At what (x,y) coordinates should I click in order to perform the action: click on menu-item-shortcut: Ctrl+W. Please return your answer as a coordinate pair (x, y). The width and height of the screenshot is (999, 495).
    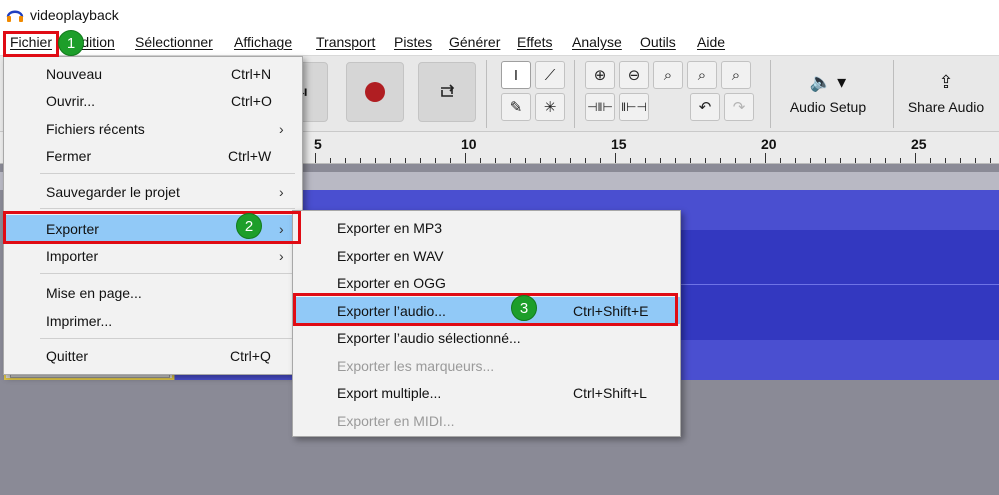
    Looking at the image, I should click on (250, 155).